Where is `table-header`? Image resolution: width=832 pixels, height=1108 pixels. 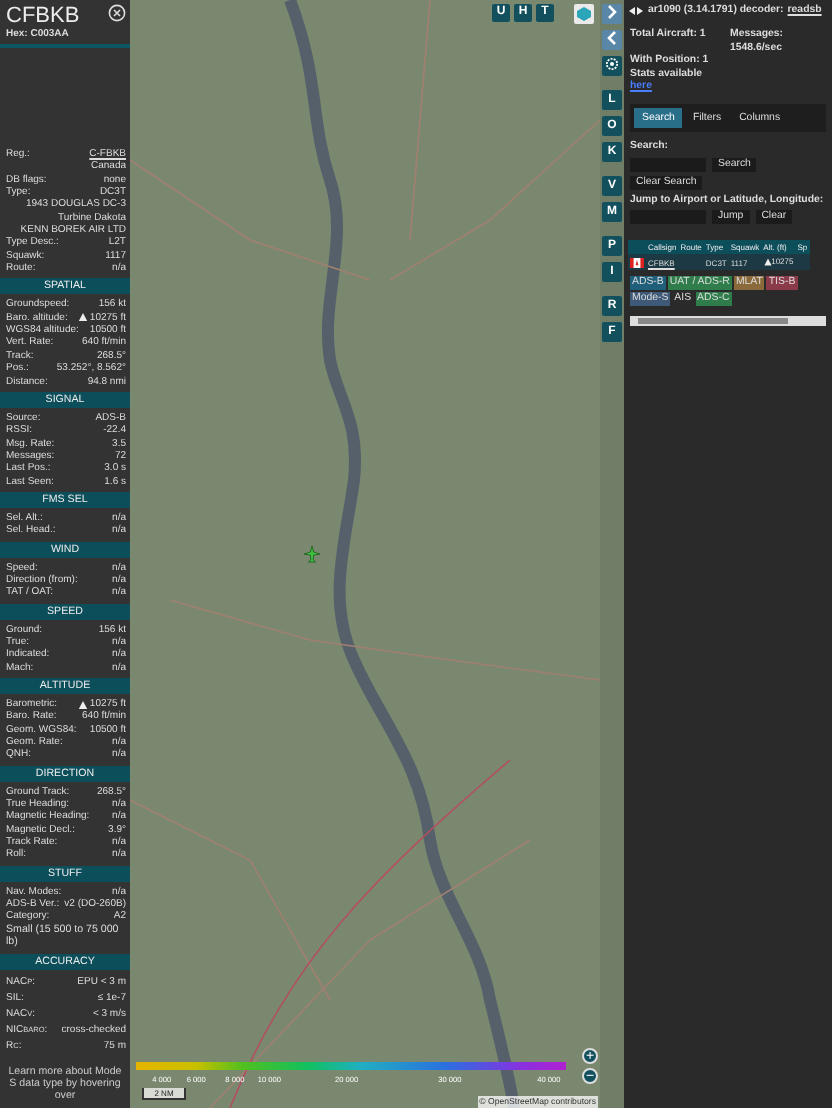 table-header is located at coordinates (637, 247).